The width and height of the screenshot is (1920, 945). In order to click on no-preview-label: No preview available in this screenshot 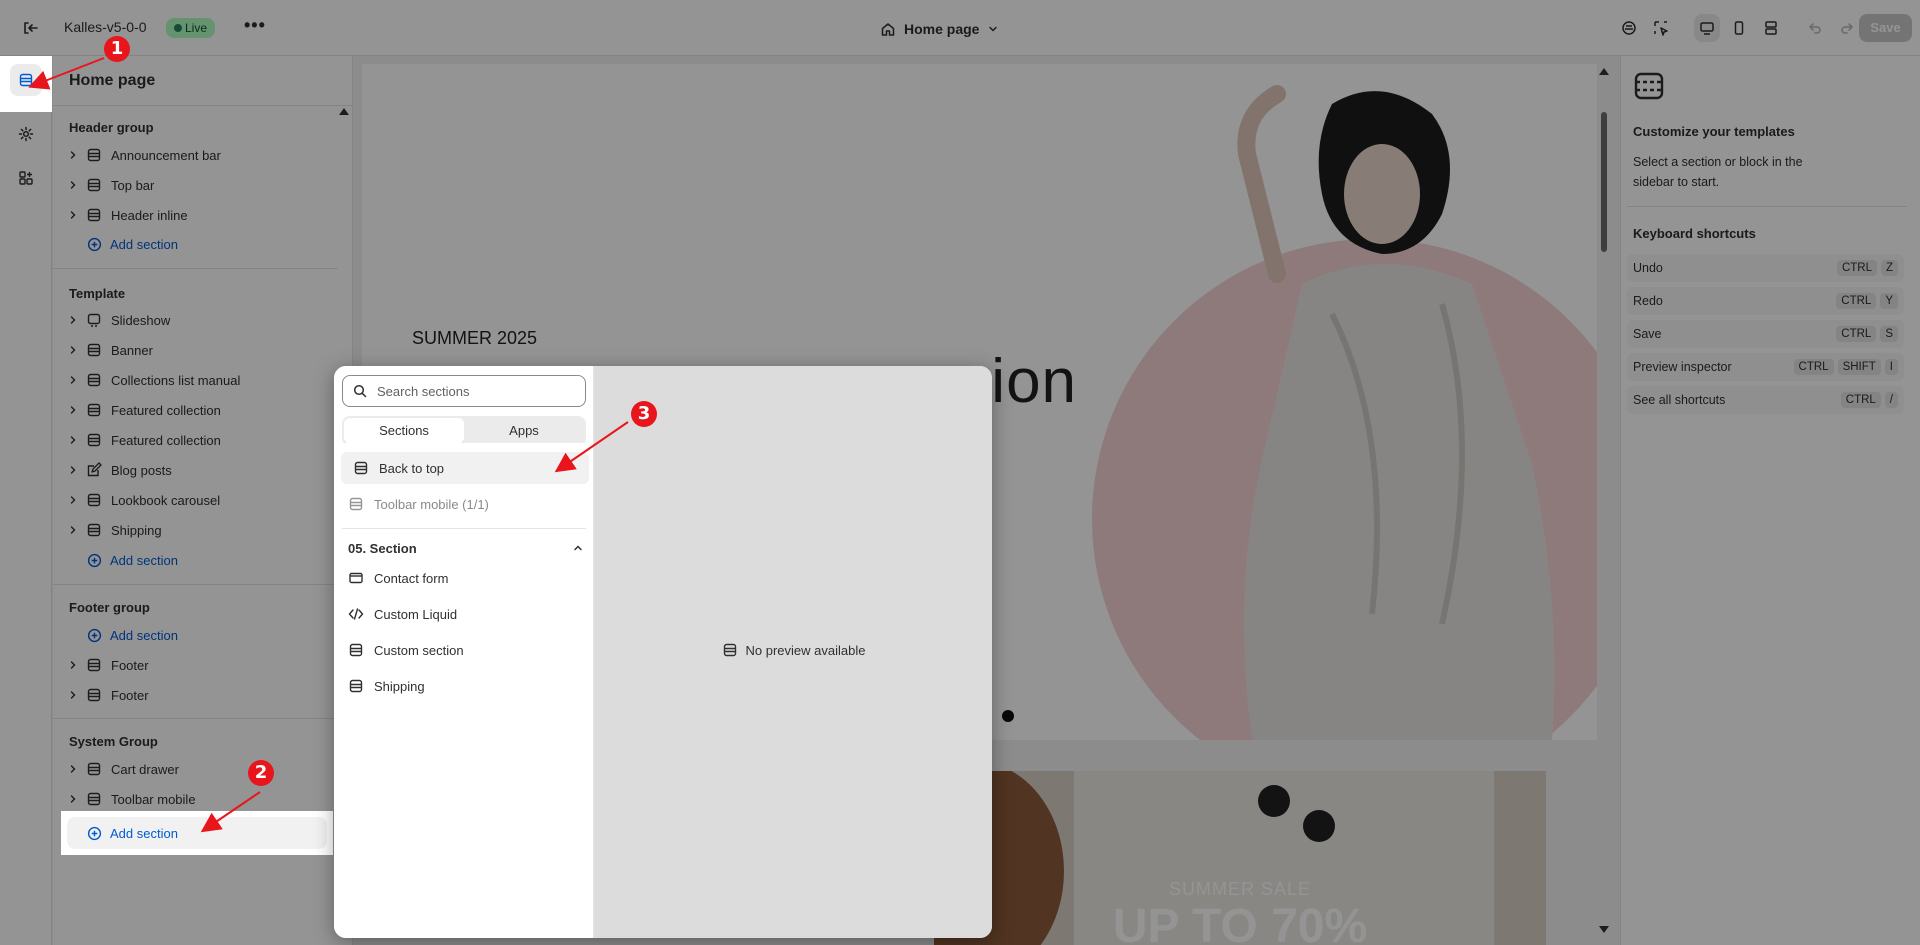, I will do `click(805, 650)`.